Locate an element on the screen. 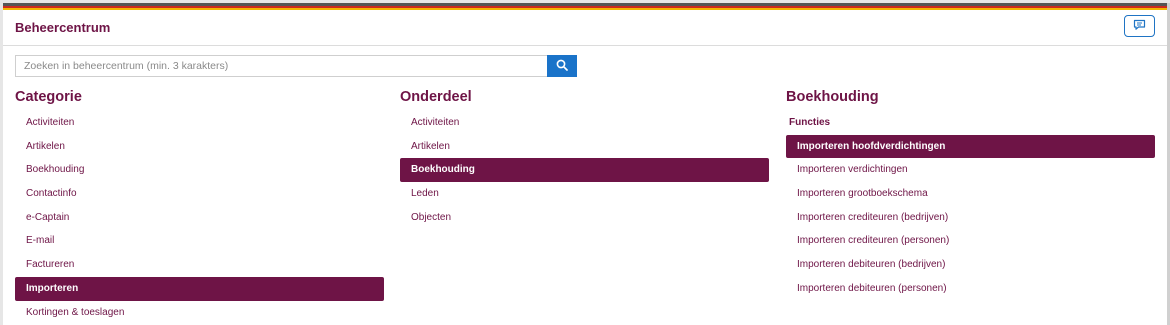 Image resolution: width=1170 pixels, height=325 pixels. list-item-selected: Importeren is located at coordinates (199, 288).